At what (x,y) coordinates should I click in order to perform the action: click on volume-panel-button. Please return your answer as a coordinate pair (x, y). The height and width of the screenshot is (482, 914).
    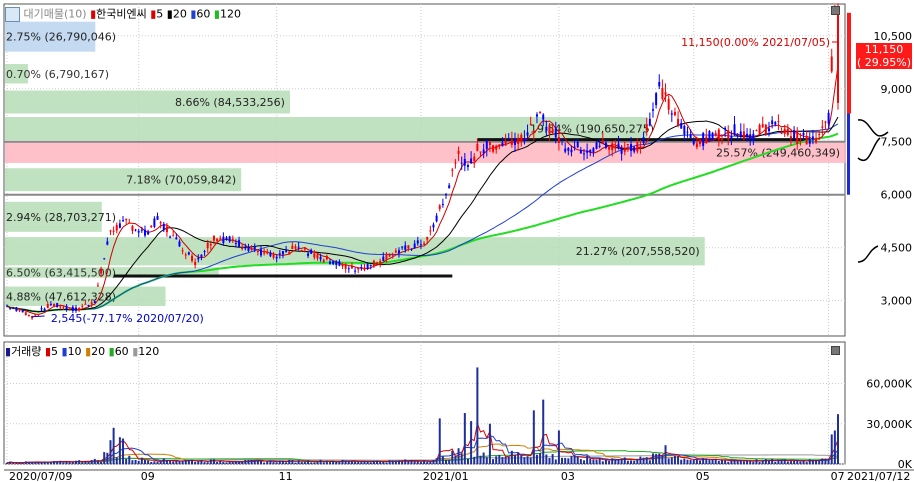
    Looking at the image, I should click on (835, 350).